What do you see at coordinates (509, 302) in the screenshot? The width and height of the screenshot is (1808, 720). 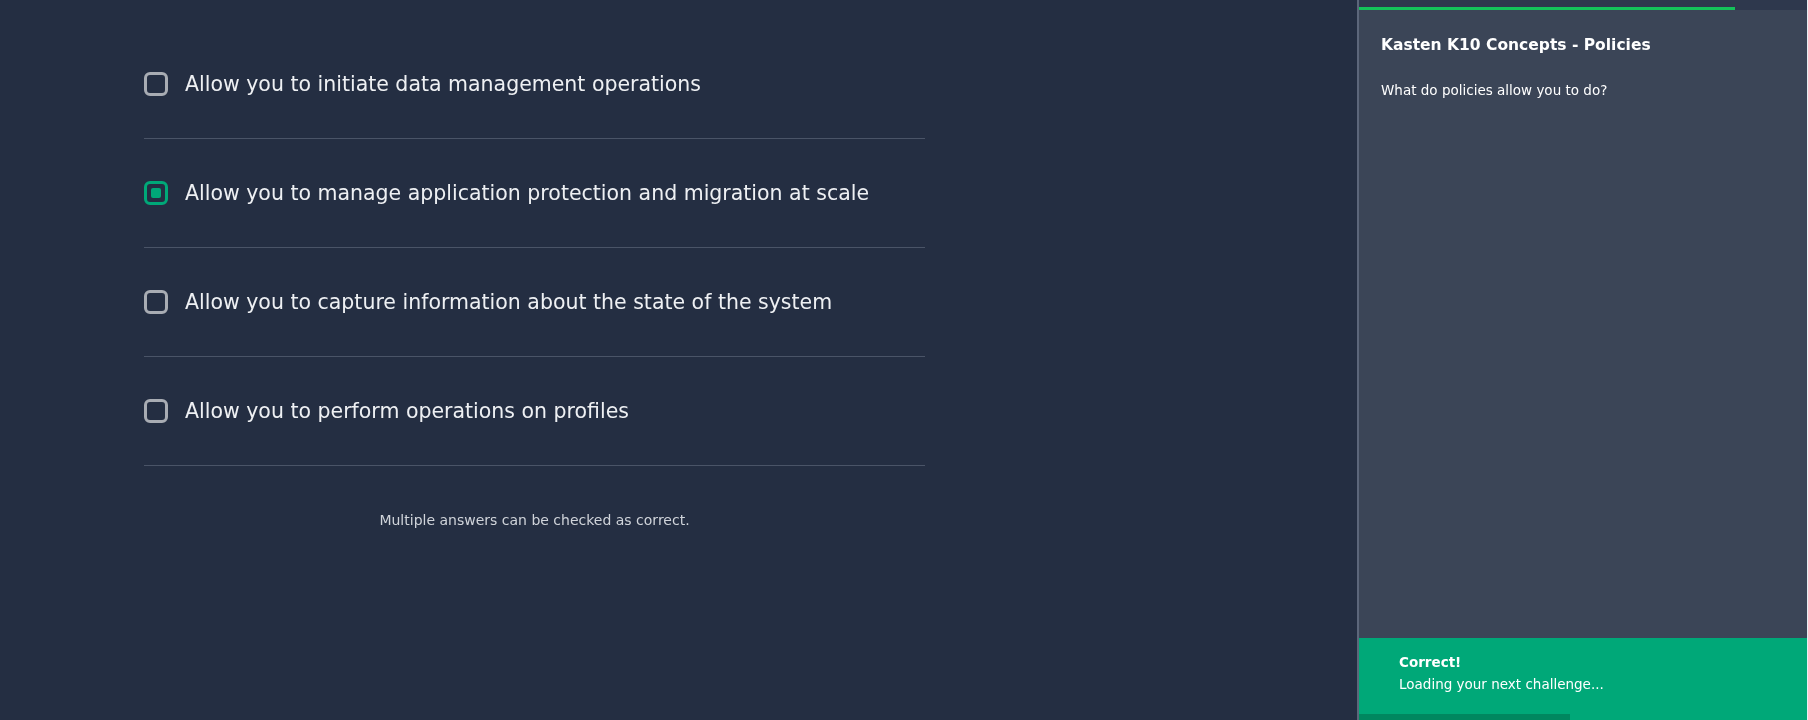 I see `answer-label: Allow you to capture information about the state of the system` at bounding box center [509, 302].